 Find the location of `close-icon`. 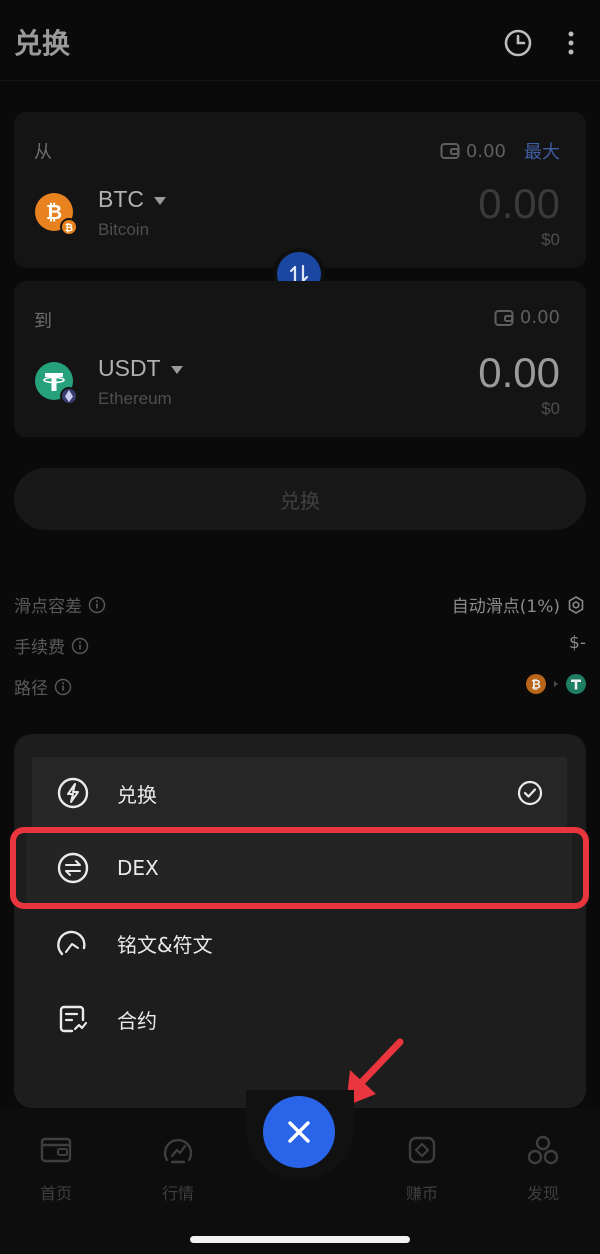

close-icon is located at coordinates (299, 1132).